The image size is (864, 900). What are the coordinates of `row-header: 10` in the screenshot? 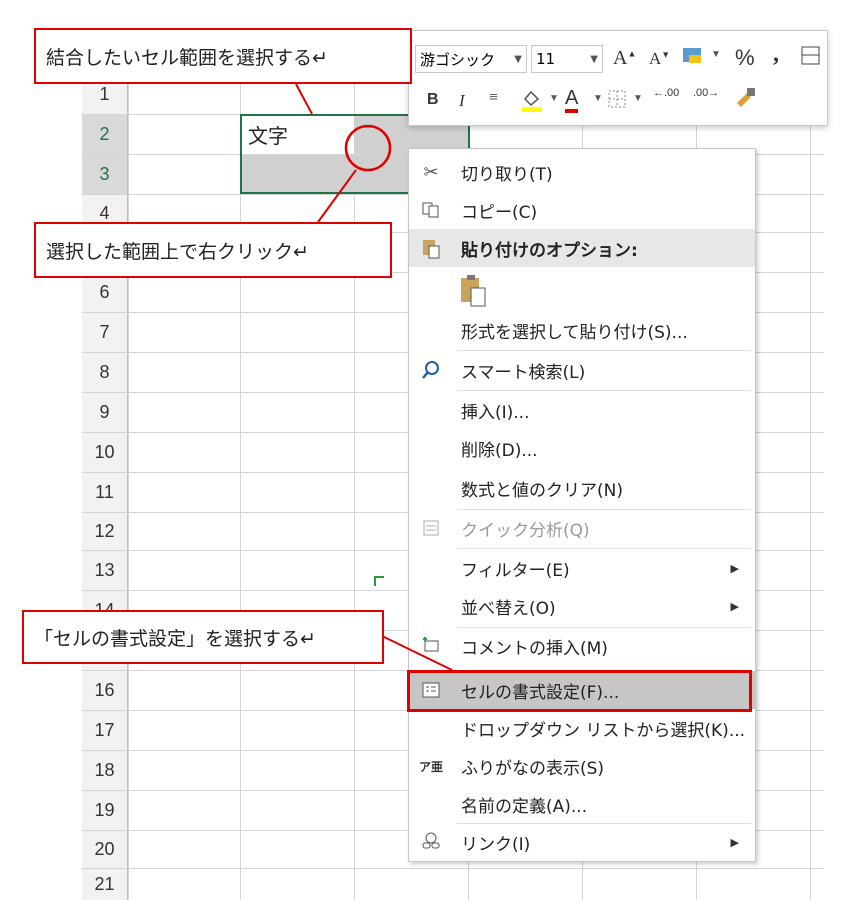 It's located at (105, 452).